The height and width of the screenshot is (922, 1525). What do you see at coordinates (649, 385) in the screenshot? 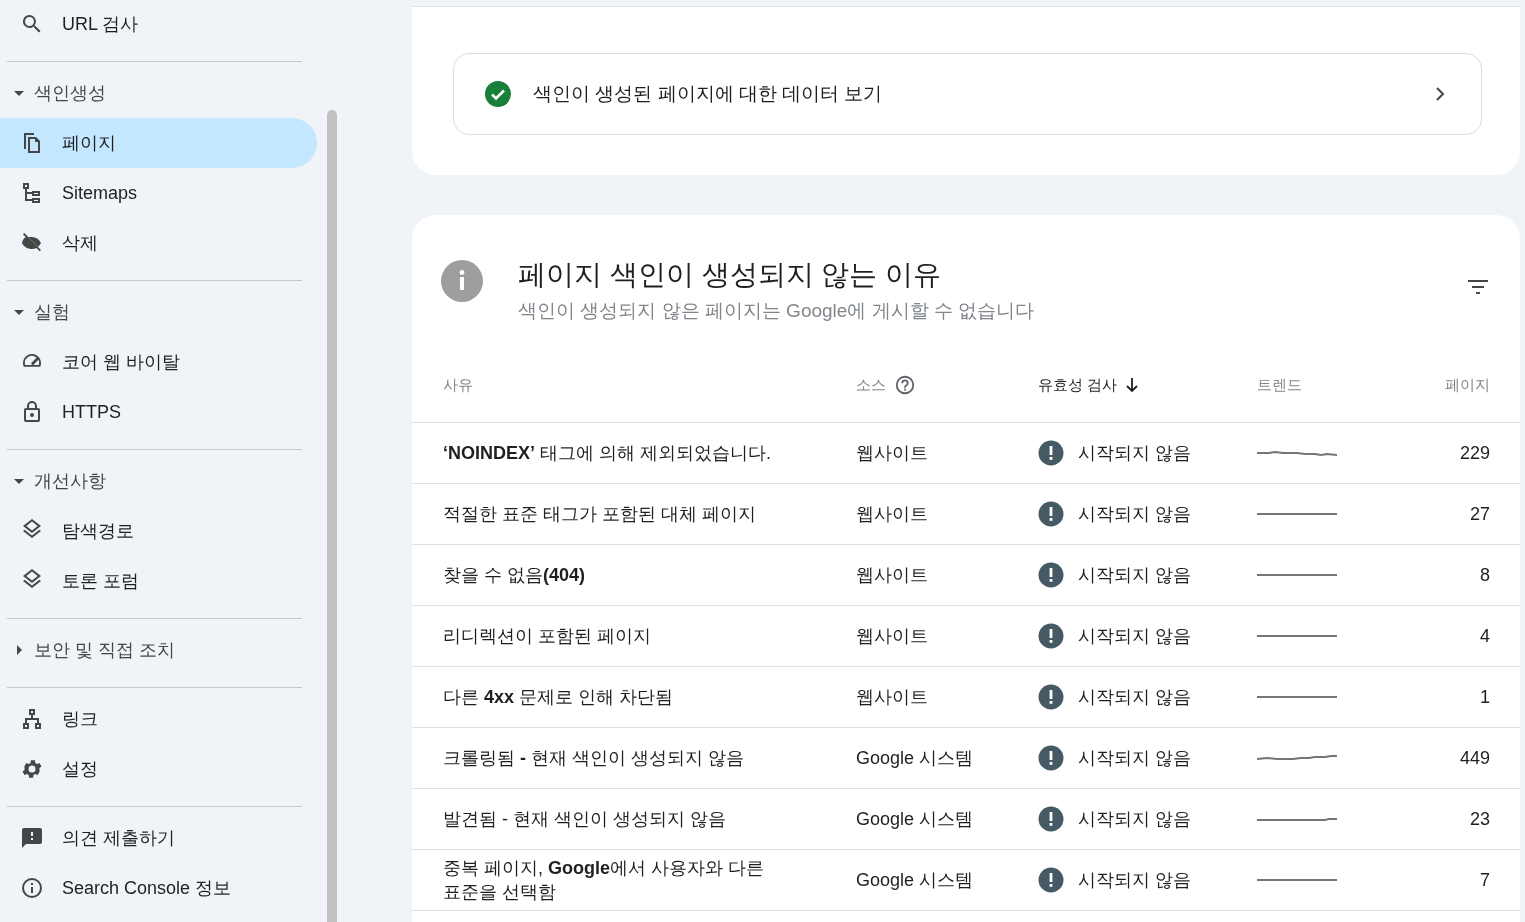
I see `column-header: 사유` at bounding box center [649, 385].